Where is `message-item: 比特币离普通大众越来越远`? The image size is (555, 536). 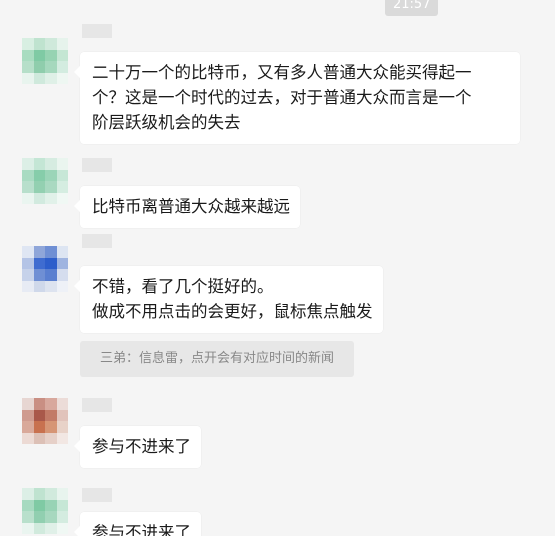 message-item: 比特币离普通大众越来越远 is located at coordinates (282, 193).